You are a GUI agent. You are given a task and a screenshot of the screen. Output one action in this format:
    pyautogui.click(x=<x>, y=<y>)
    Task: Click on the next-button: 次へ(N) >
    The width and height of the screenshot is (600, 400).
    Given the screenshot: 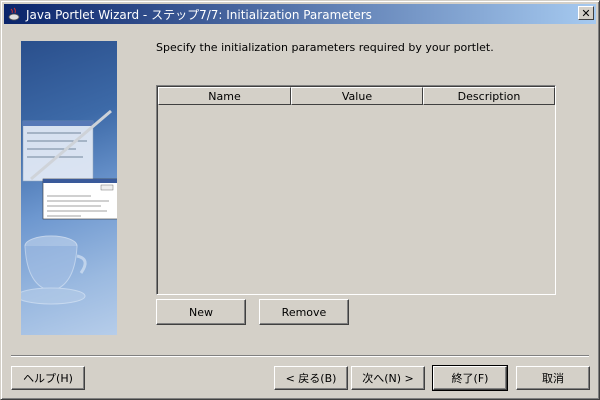 What is the action you would take?
    pyautogui.click(x=388, y=378)
    